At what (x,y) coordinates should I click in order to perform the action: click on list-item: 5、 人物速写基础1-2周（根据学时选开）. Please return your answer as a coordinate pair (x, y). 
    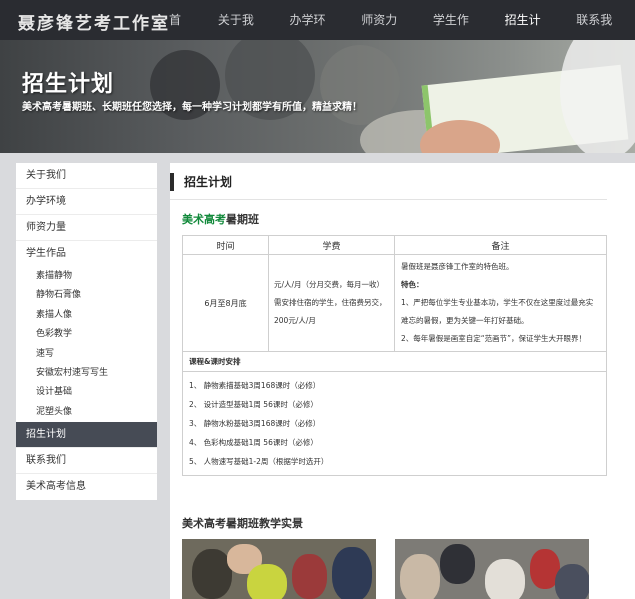
    Looking at the image, I should click on (259, 461).